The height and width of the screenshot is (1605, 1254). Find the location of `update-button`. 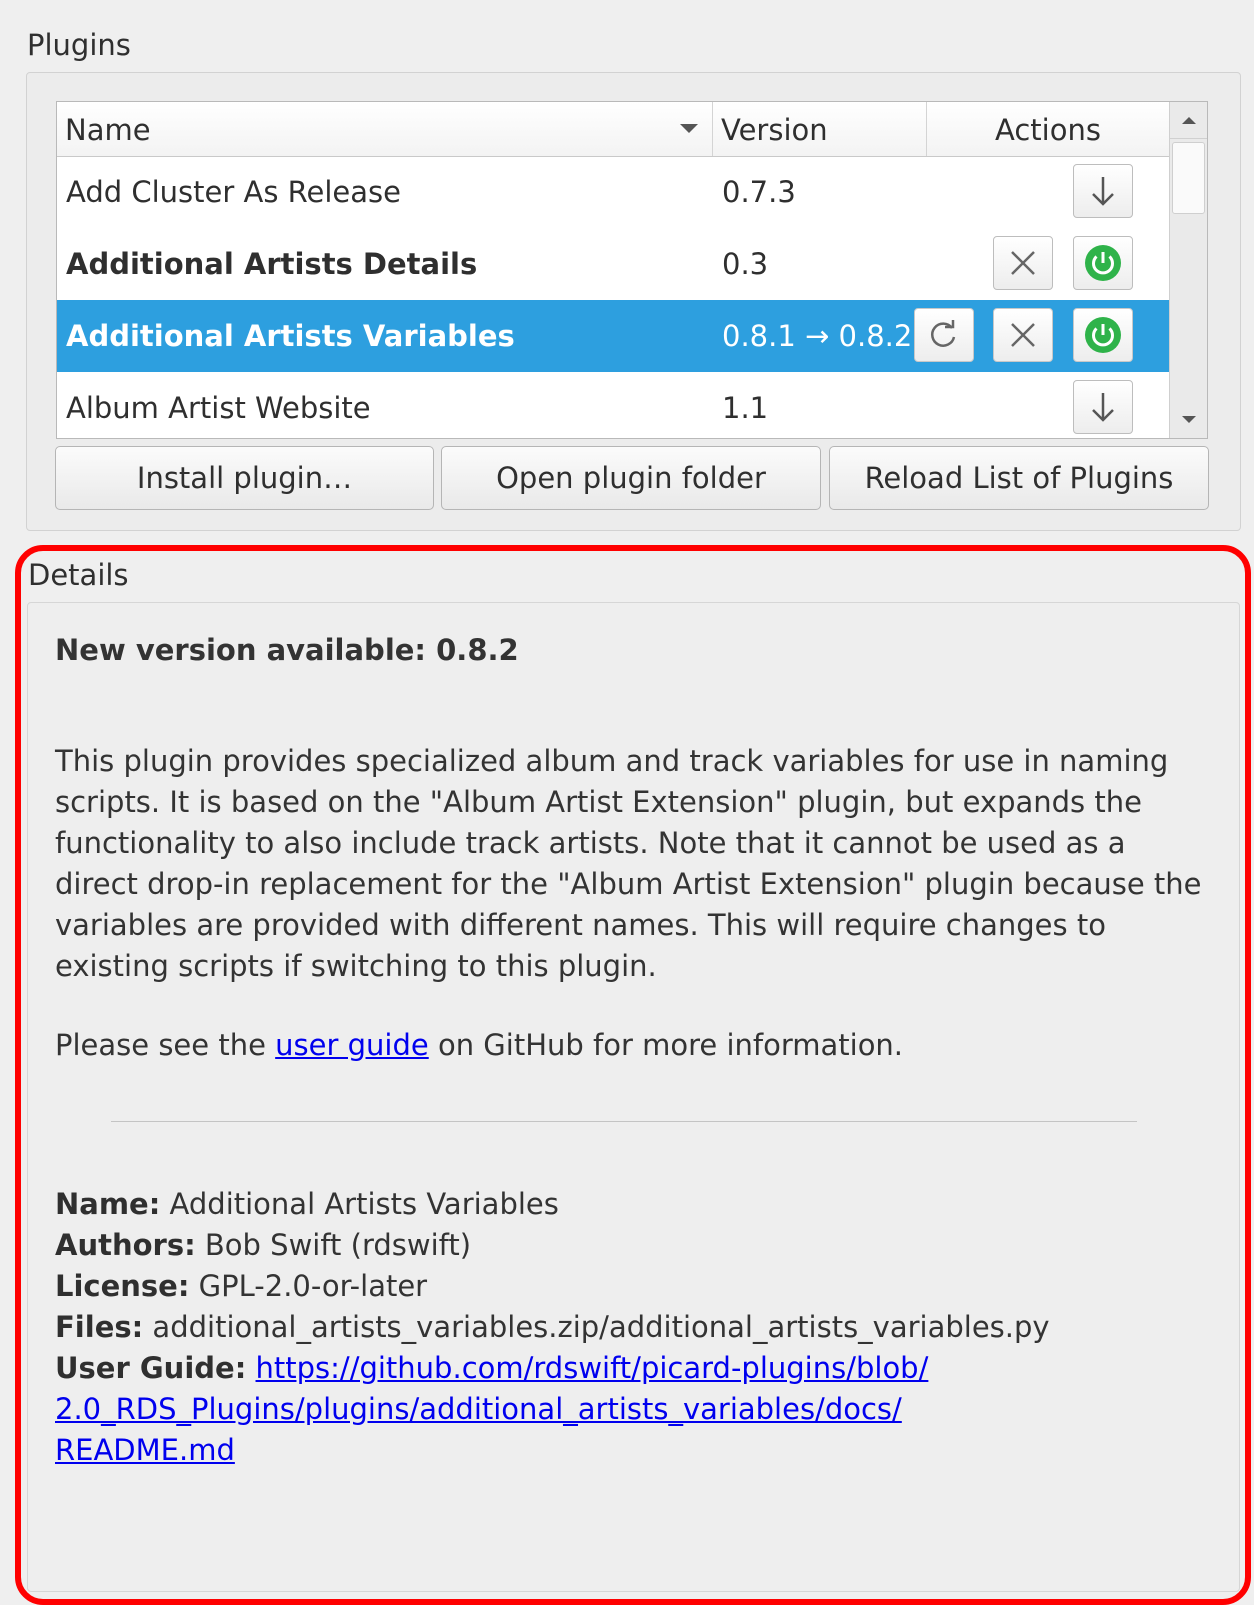

update-button is located at coordinates (944, 335).